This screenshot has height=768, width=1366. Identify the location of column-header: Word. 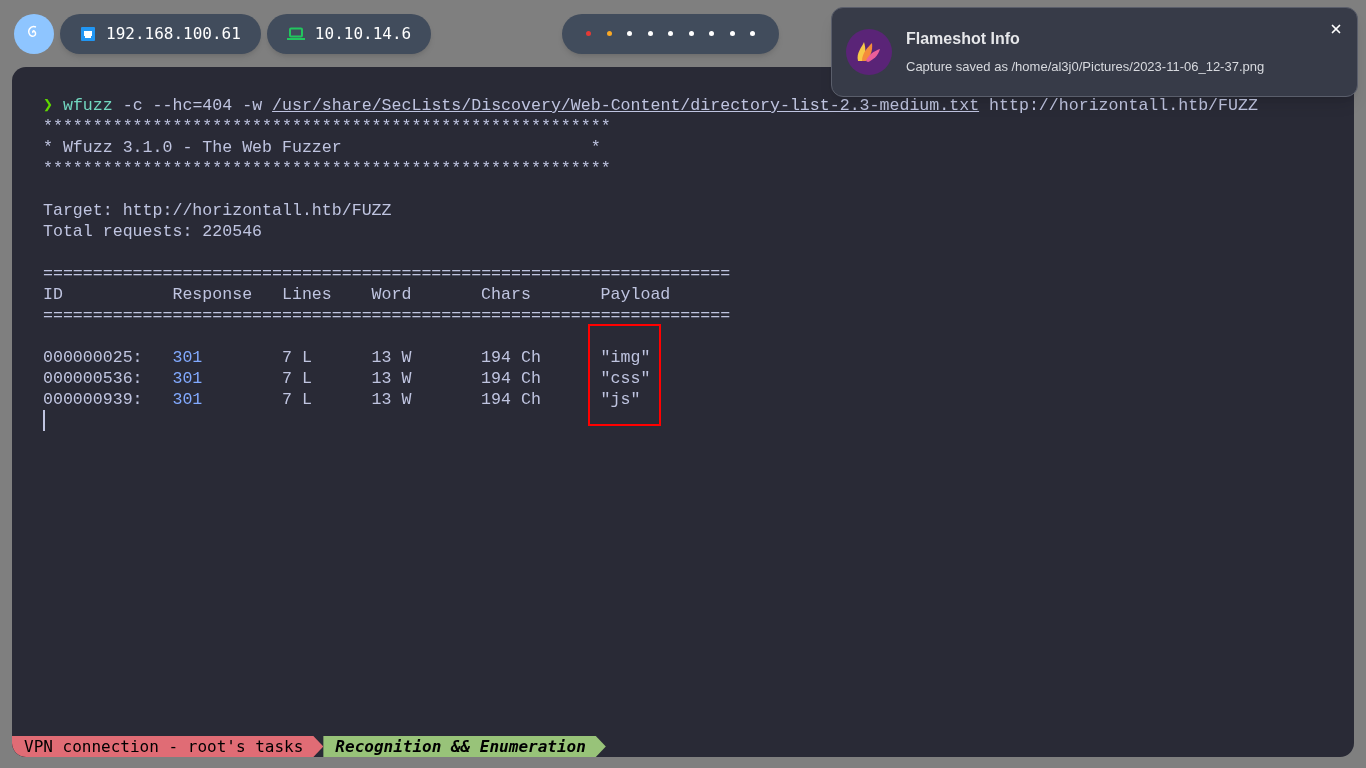
(391, 294).